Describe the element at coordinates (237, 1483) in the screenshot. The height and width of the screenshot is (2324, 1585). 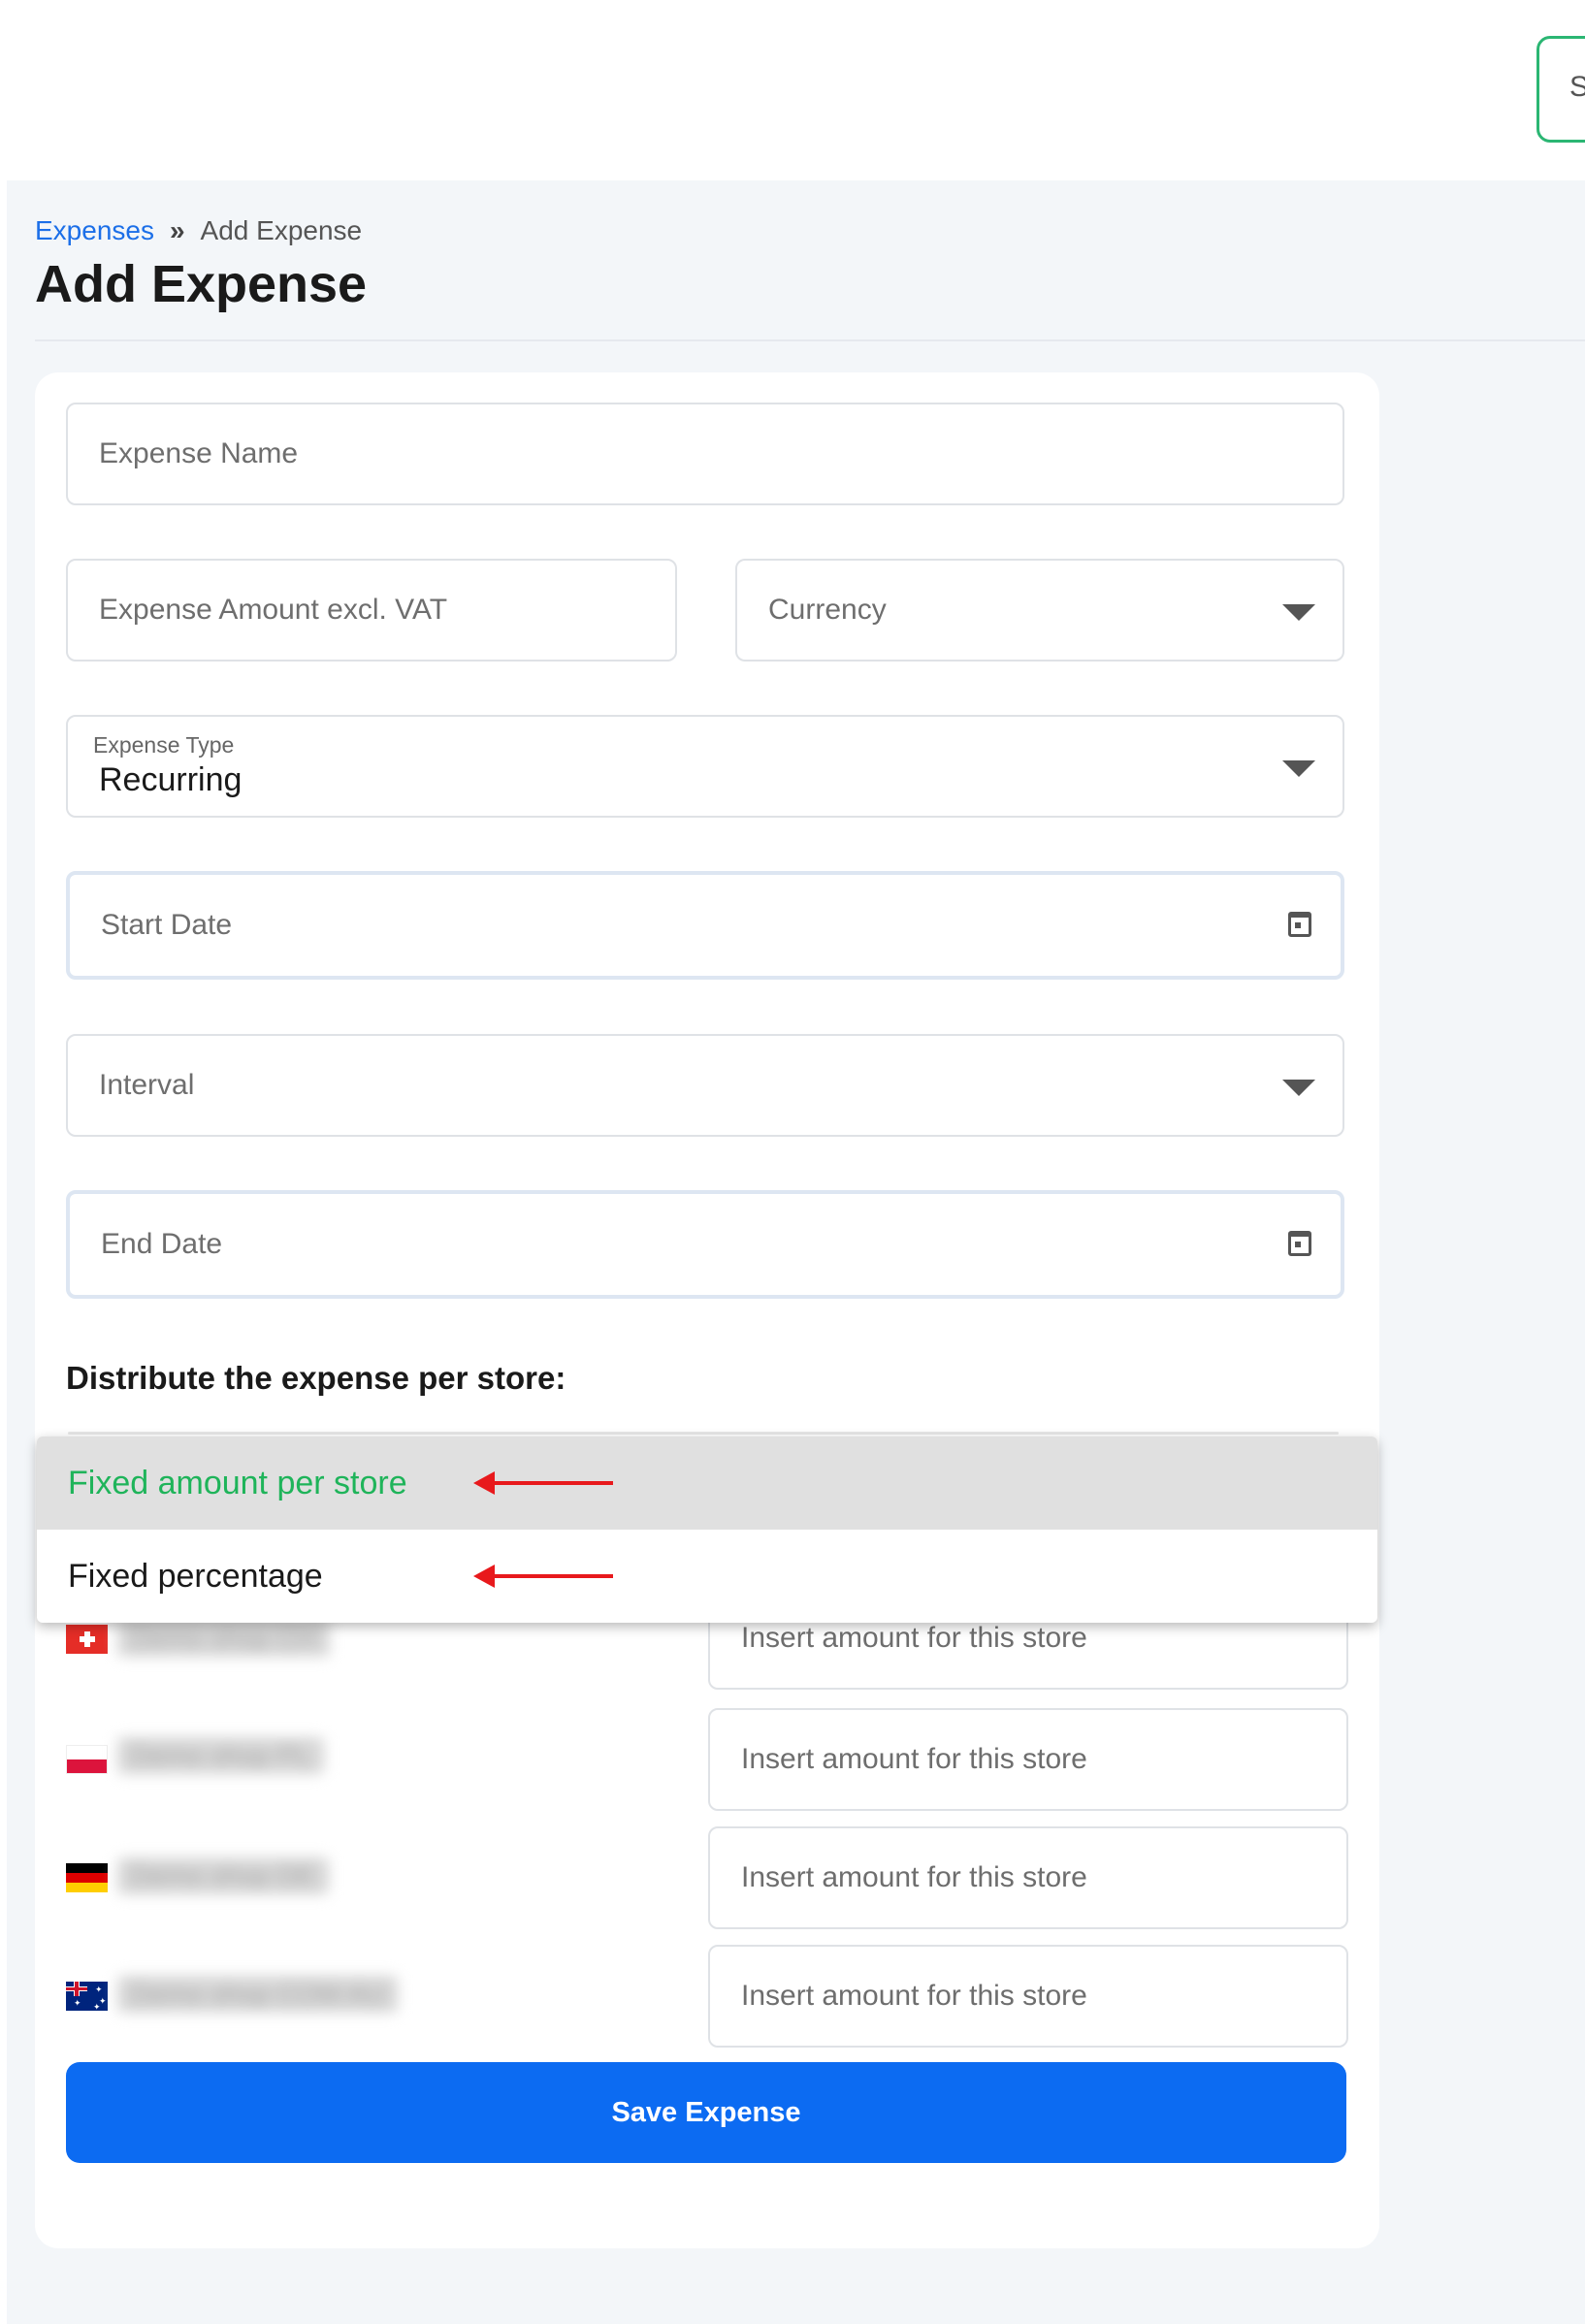
I see `menu-option-label: Fixed amount per store` at that location.